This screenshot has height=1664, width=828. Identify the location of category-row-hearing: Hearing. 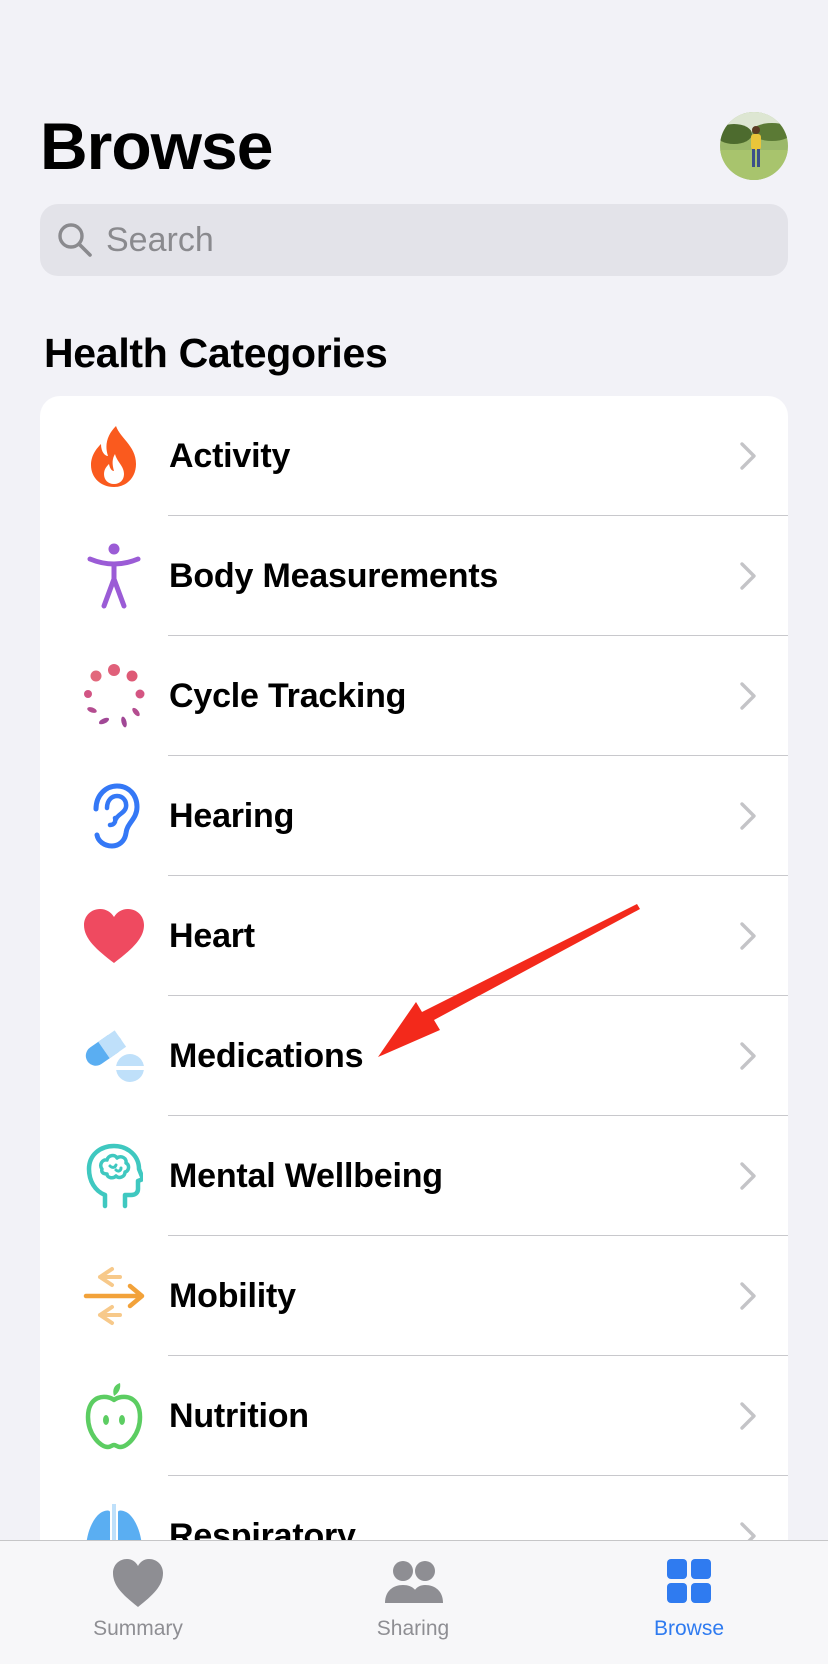
(414, 816).